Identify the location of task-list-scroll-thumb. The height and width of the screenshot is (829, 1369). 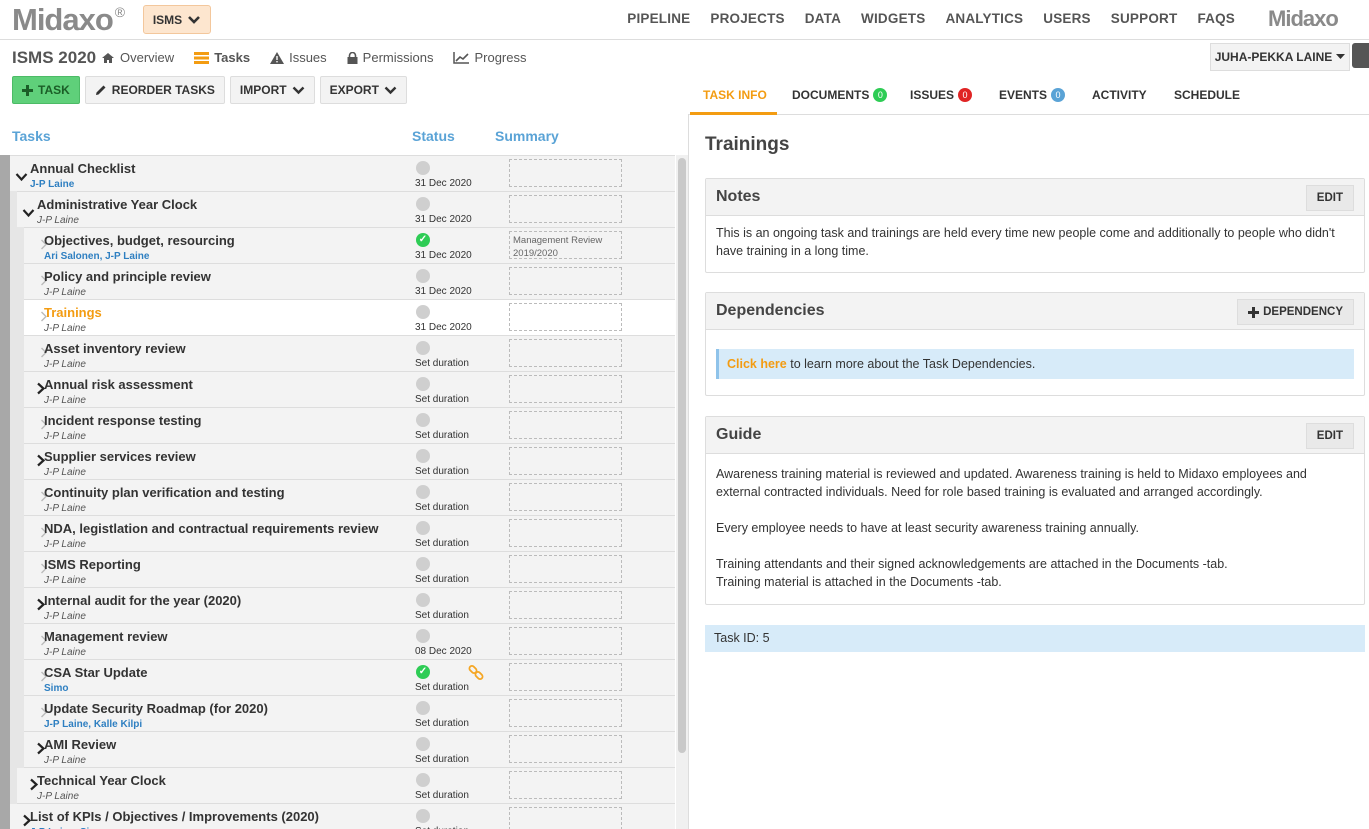
(682, 455).